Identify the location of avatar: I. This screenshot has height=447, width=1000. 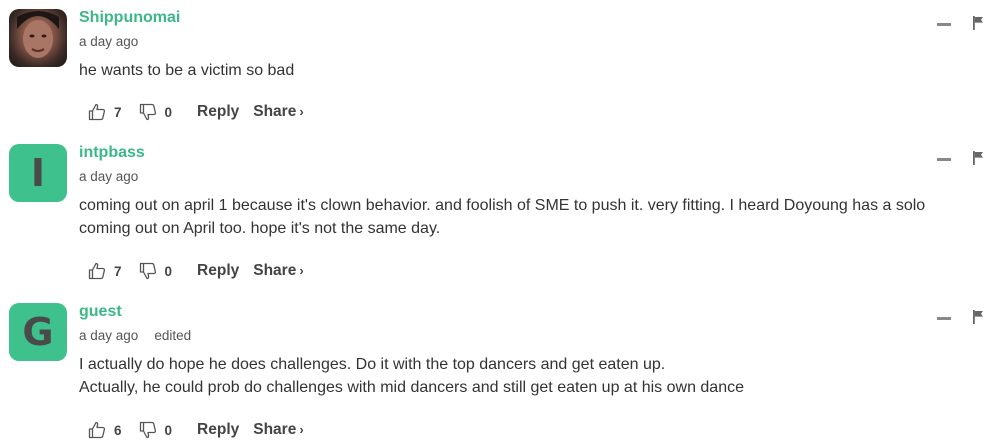
(38, 173).